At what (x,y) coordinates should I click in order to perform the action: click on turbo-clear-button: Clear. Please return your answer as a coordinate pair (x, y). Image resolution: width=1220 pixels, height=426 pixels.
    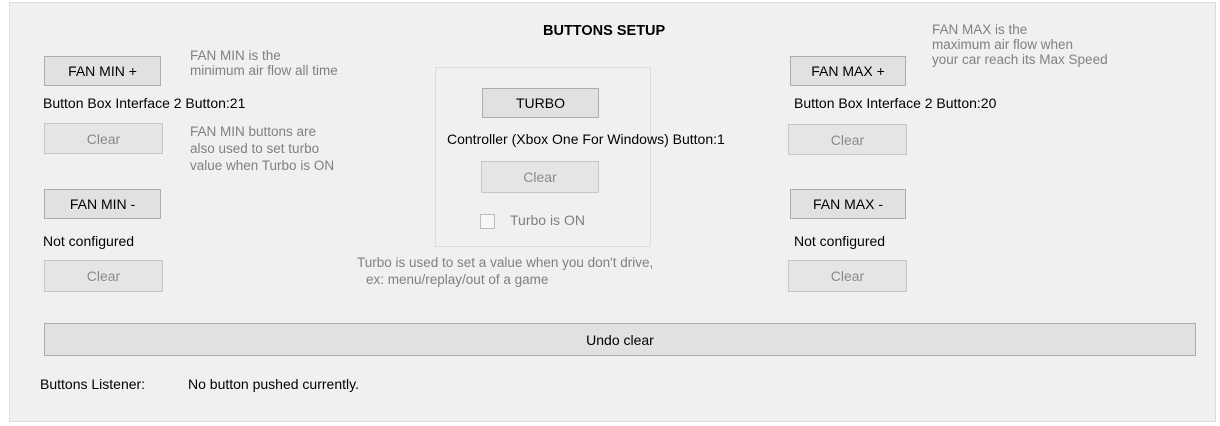
    Looking at the image, I should click on (540, 177).